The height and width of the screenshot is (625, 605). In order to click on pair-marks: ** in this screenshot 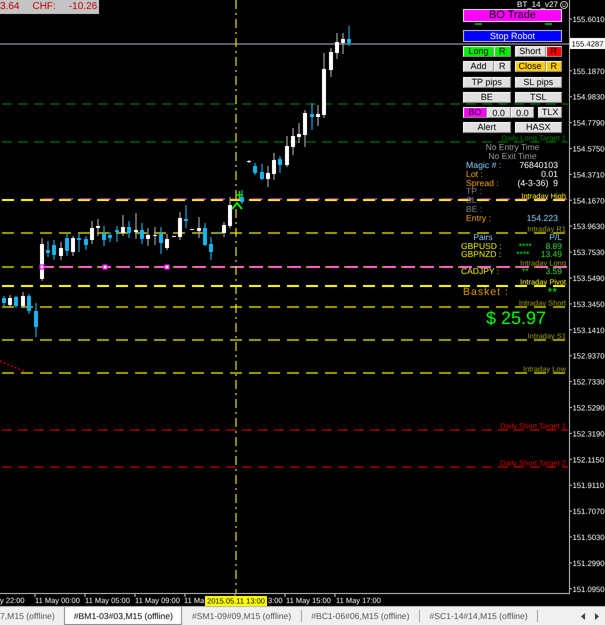, I will do `click(525, 271)`.